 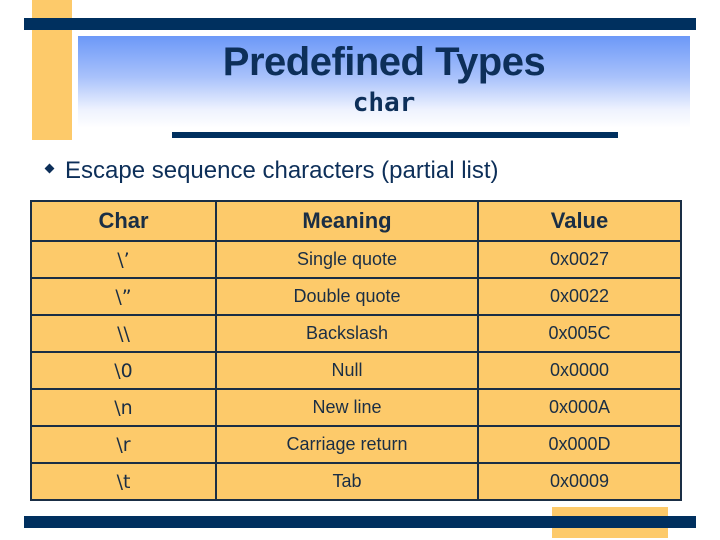 I want to click on meaning-cell: Null, so click(x=347, y=370).